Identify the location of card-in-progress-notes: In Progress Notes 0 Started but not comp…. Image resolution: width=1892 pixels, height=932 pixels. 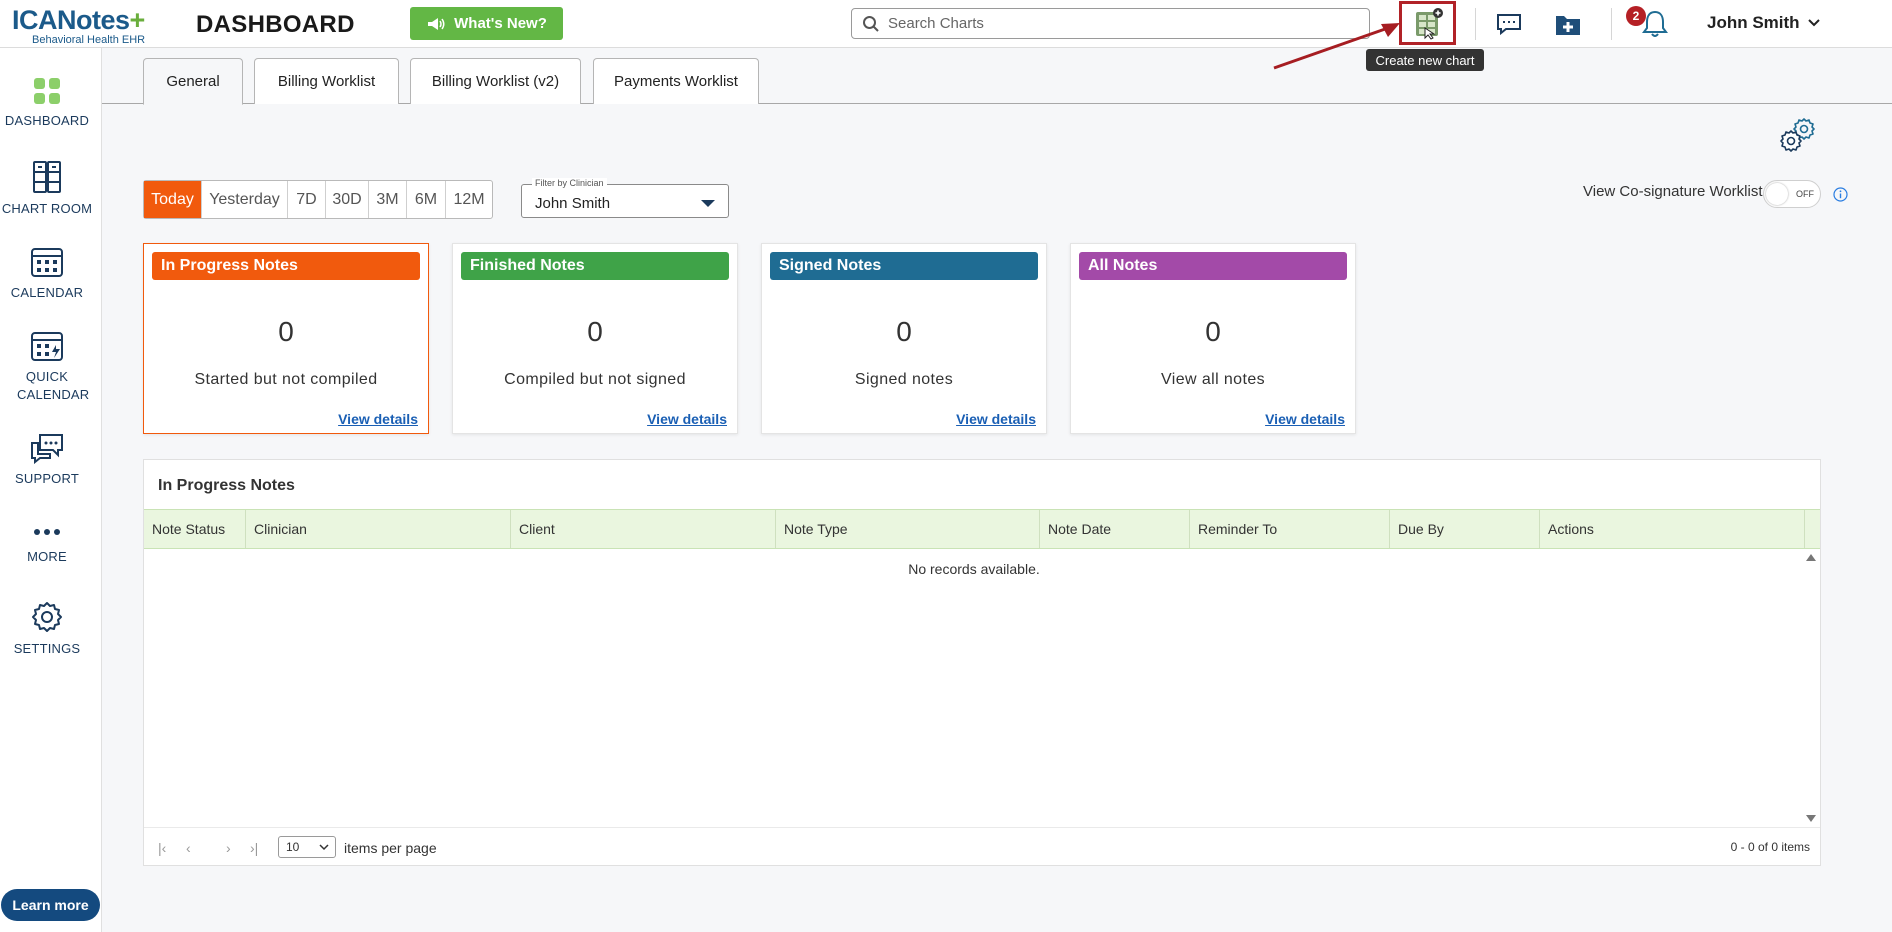
(286, 338).